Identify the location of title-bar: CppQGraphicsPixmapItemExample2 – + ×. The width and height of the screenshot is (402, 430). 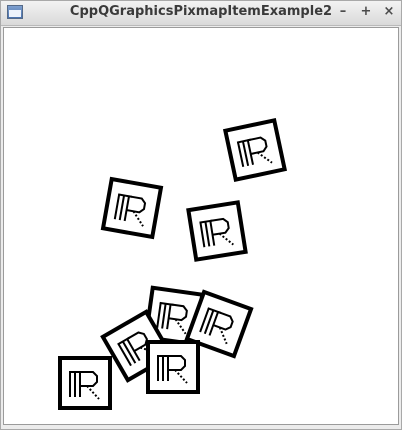
(201, 13).